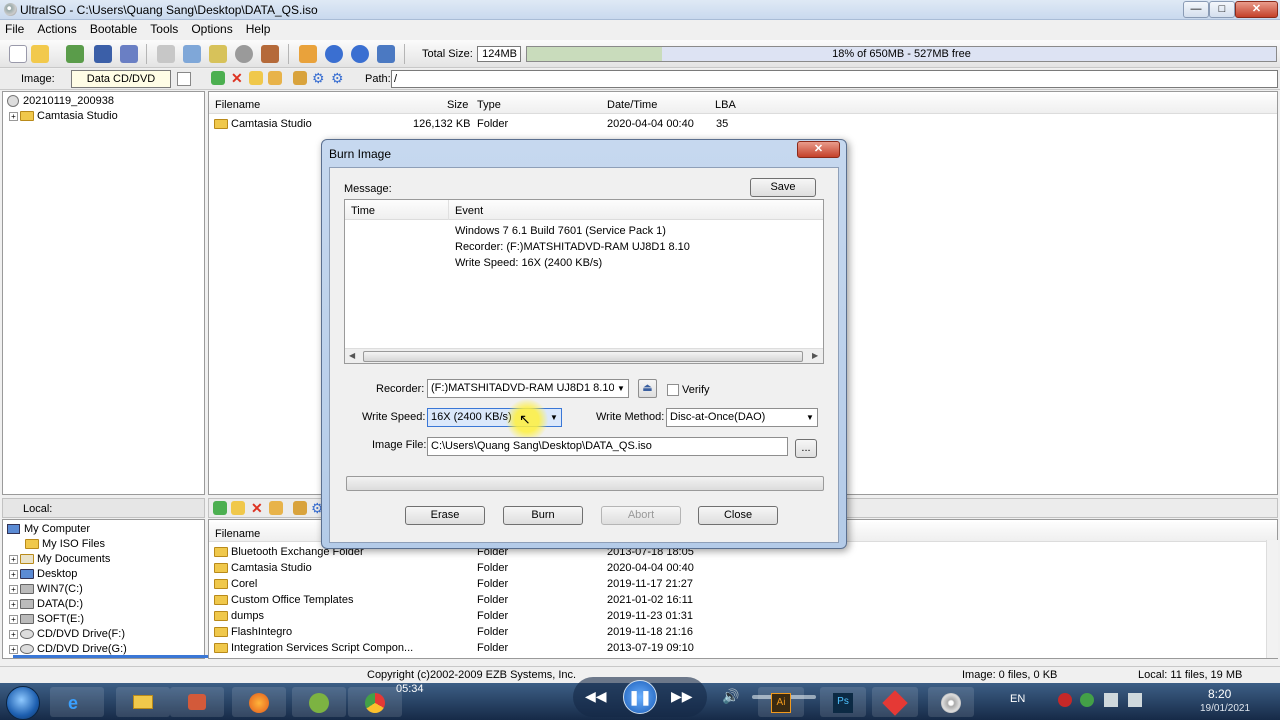  What do you see at coordinates (197, 702) in the screenshot?
I see `taskbar-media-icon` at bounding box center [197, 702].